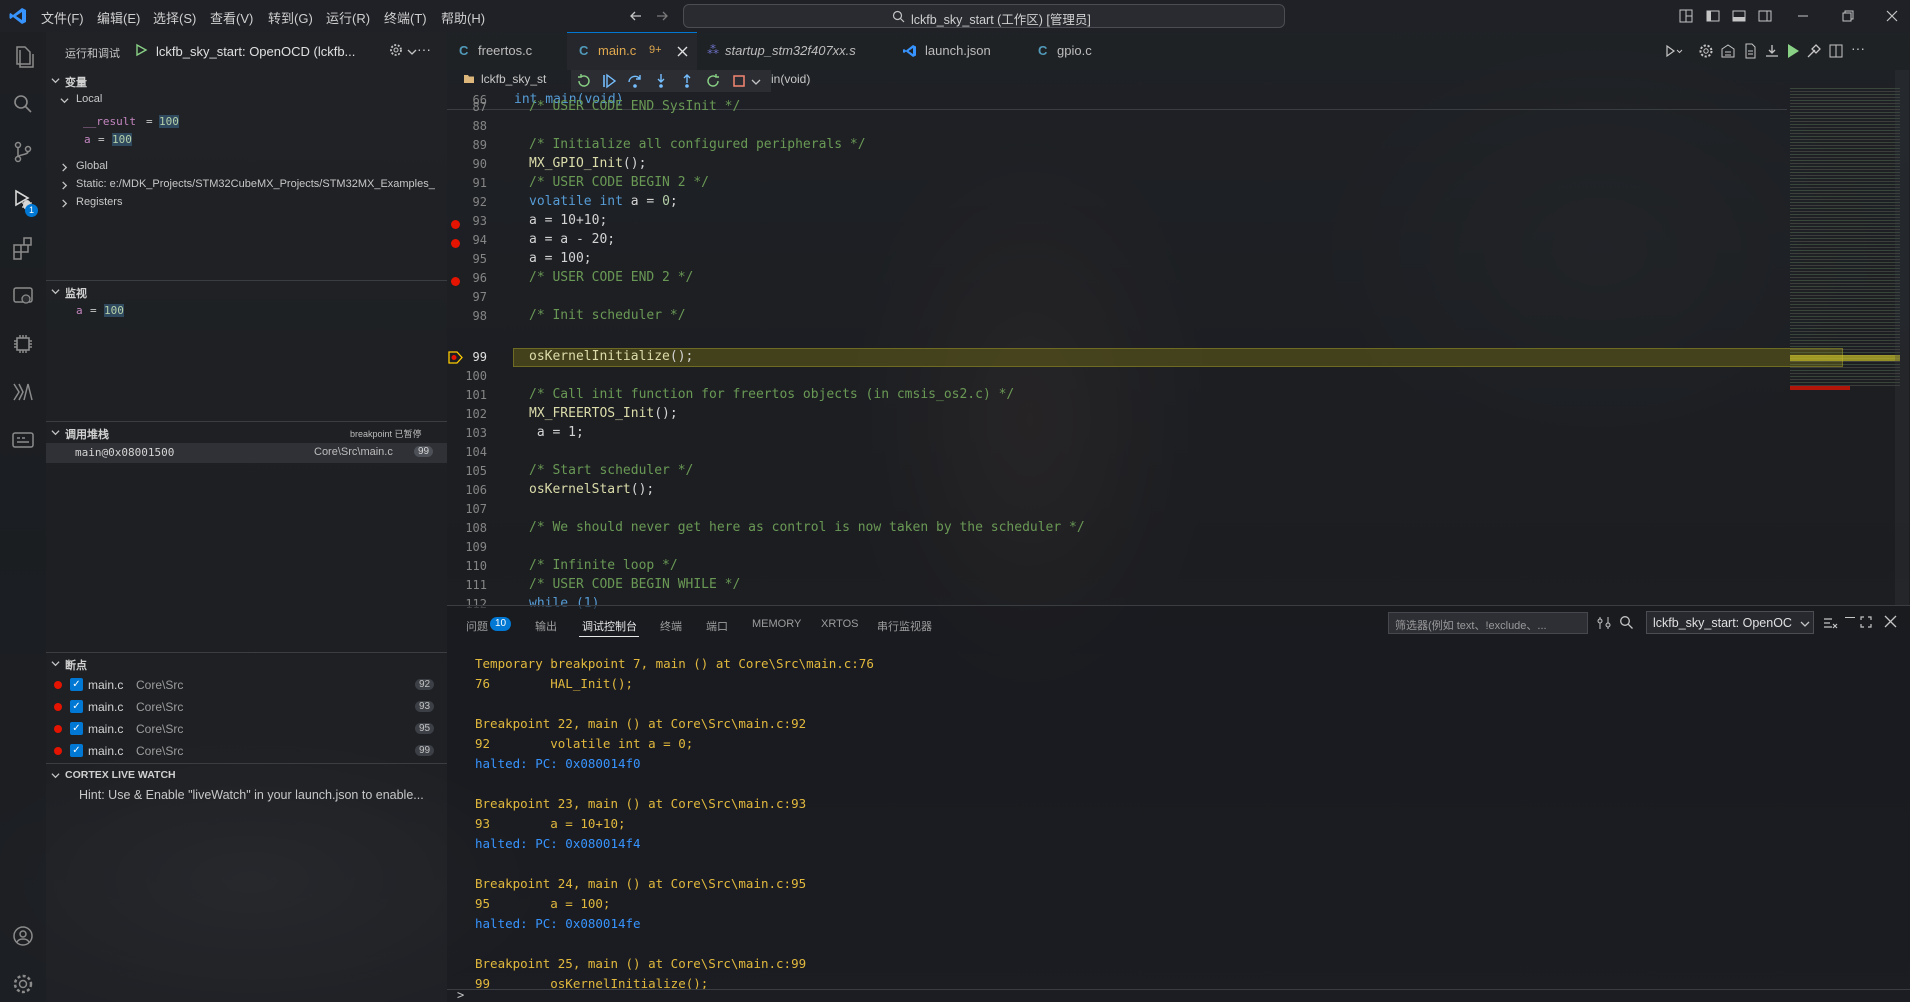  I want to click on extensions-icon, so click(23, 248).